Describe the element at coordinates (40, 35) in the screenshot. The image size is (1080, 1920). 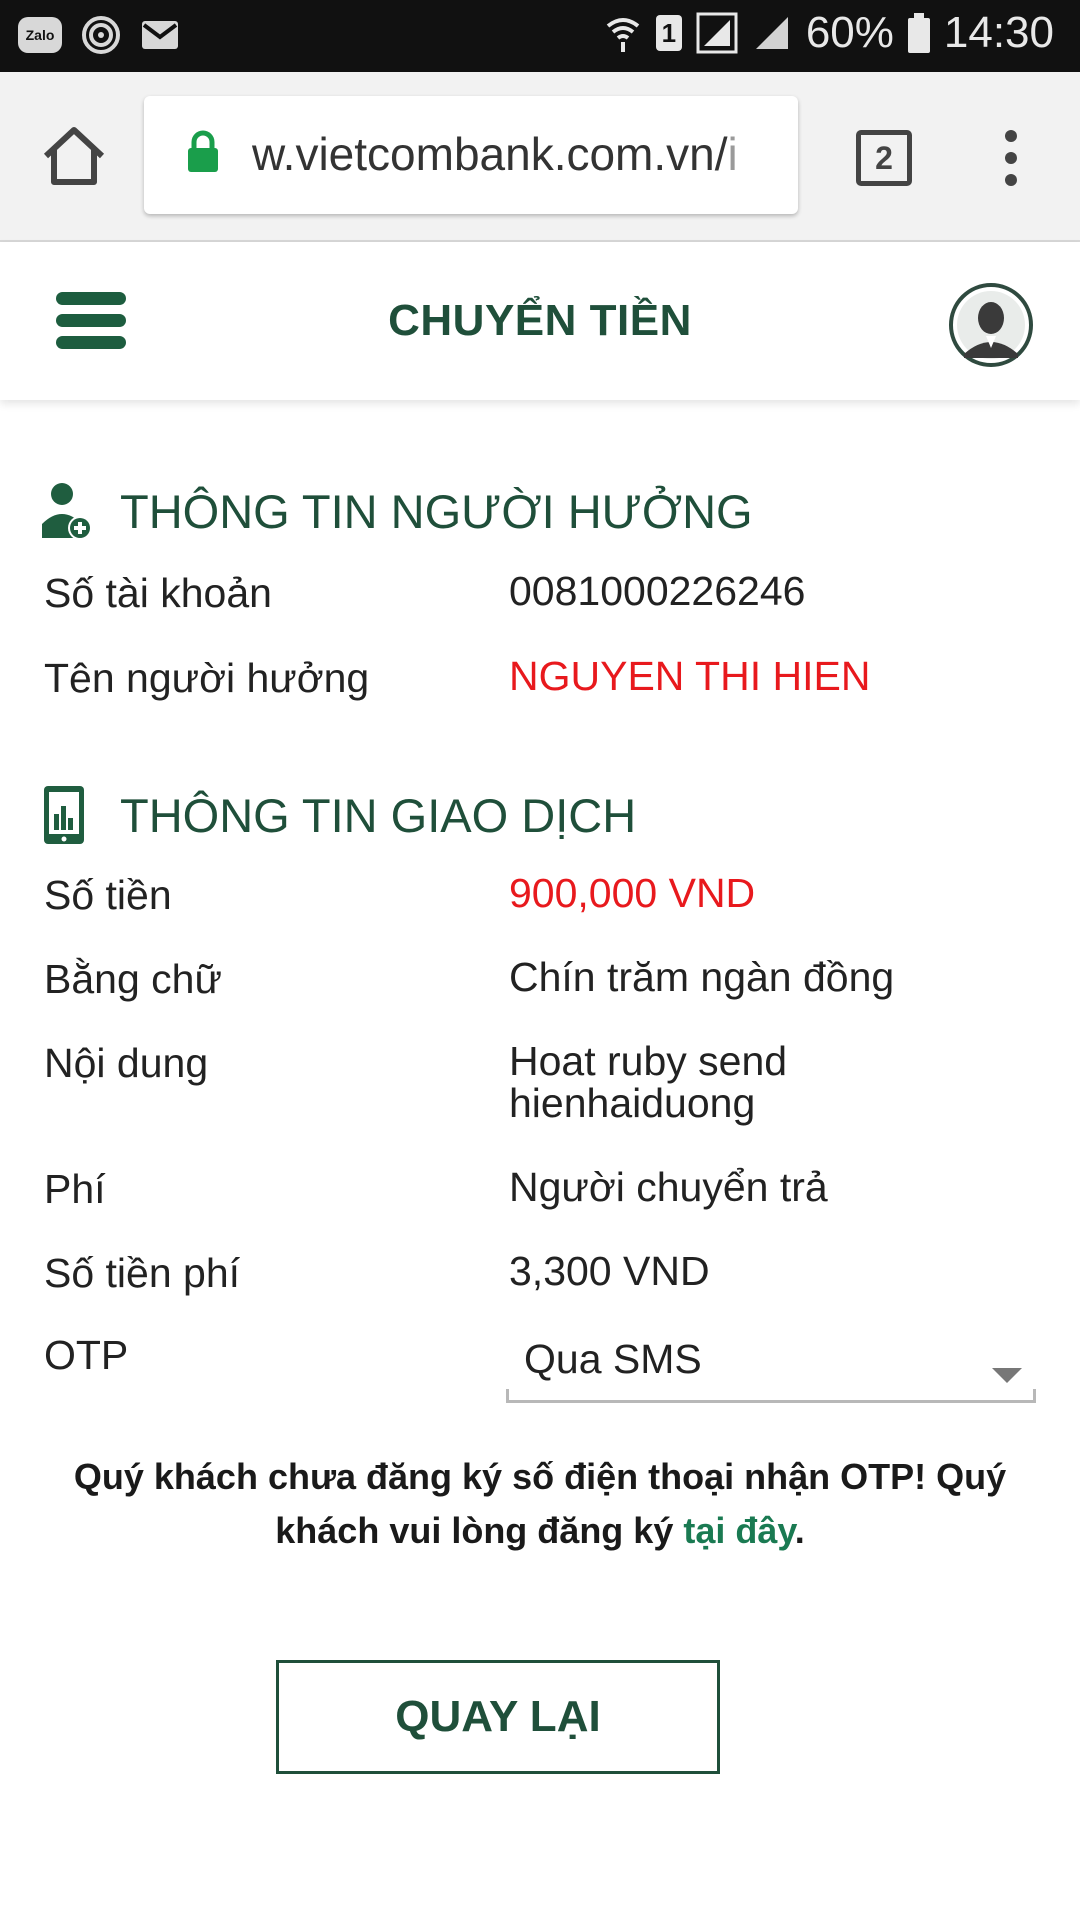
I see `zalo-icon: Zalo` at that location.